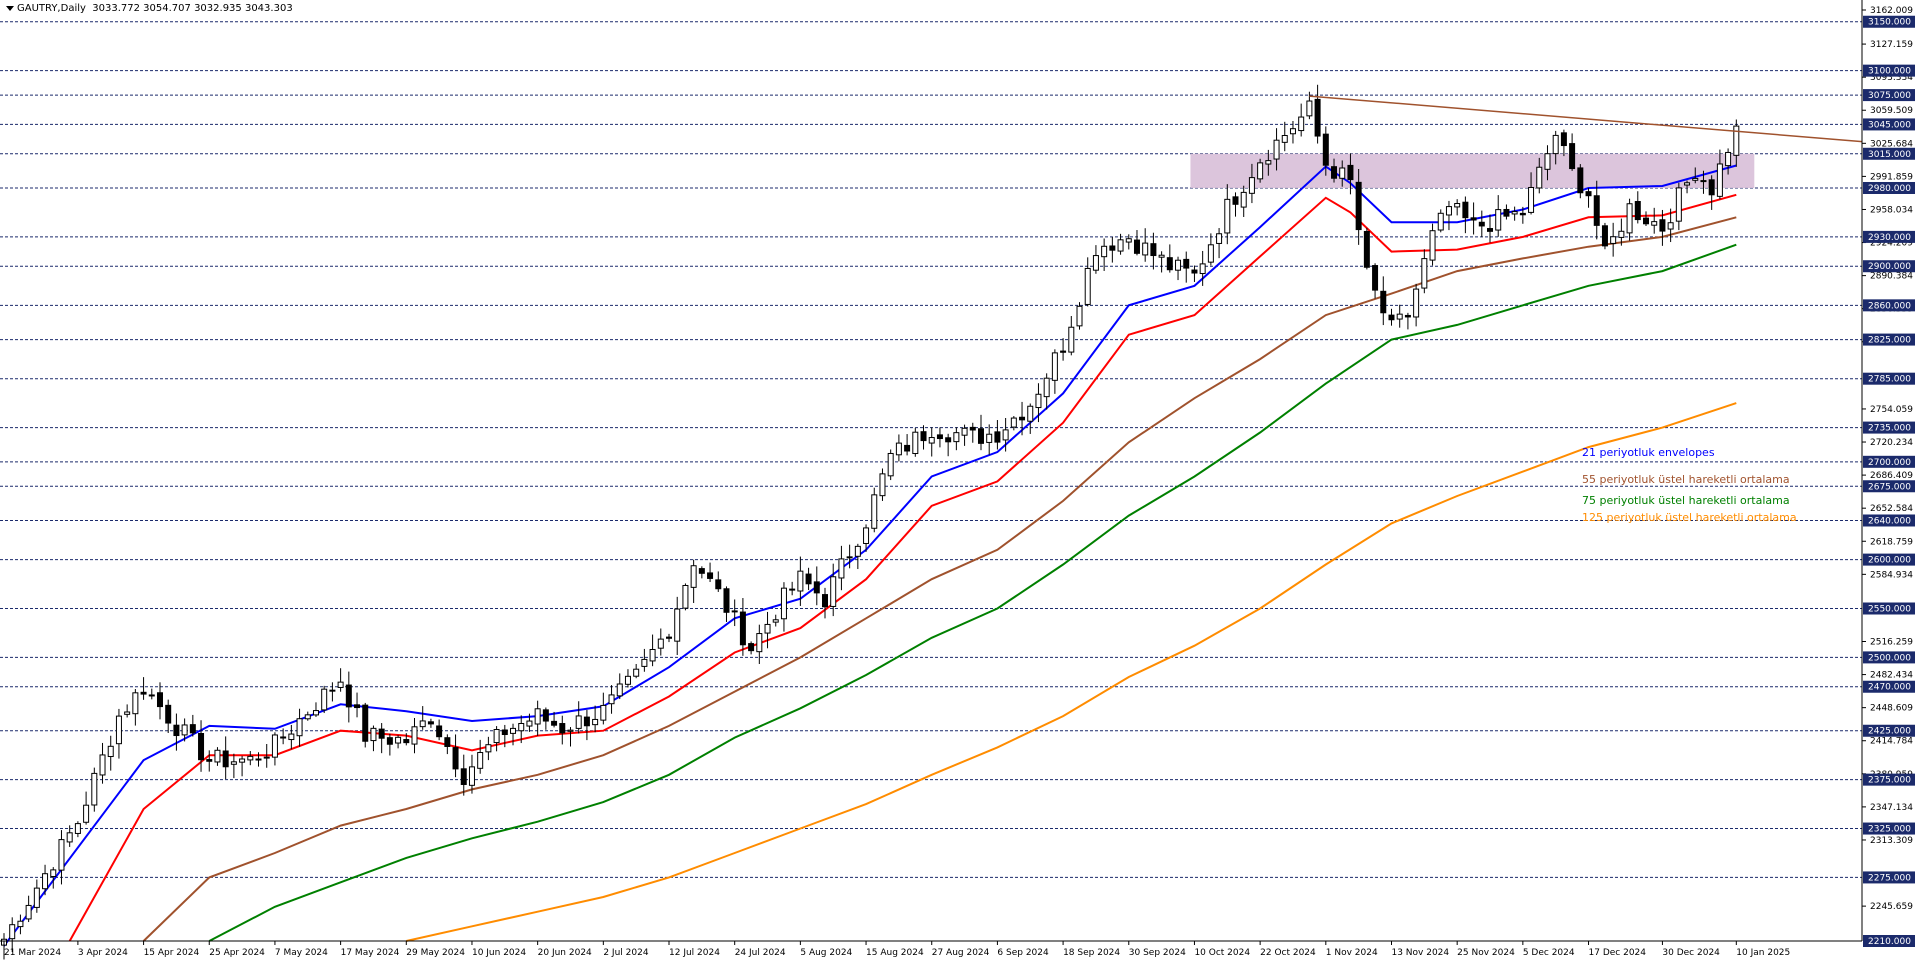 Image resolution: width=1916 pixels, height=963 pixels. I want to click on level-tag-label: 2930.000, so click(1889, 238).